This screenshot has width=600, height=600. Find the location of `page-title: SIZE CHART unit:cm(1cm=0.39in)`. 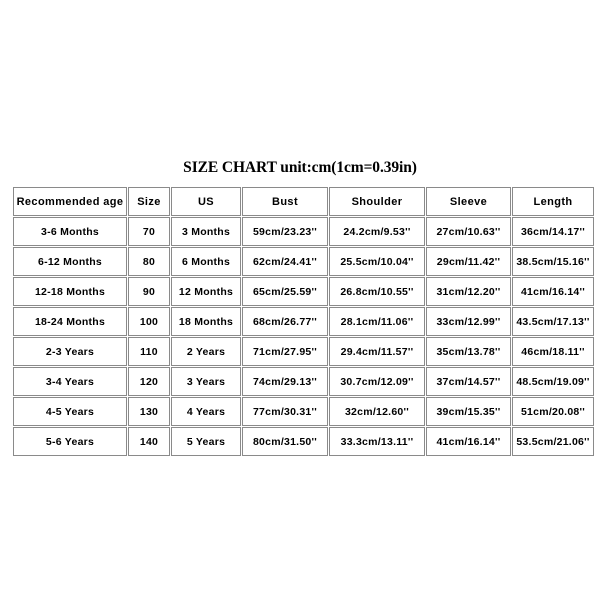

page-title: SIZE CHART unit:cm(1cm=0.39in) is located at coordinates (300, 167).